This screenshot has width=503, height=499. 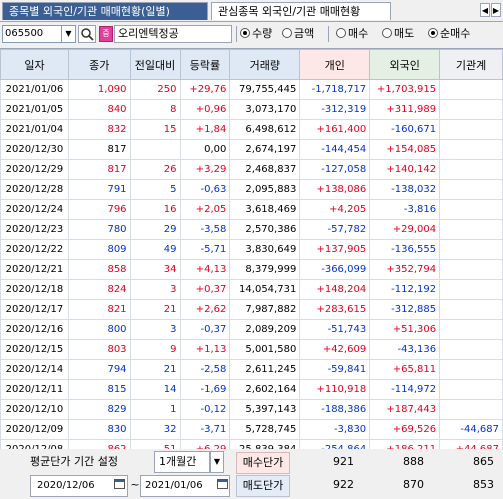 I want to click on cell-change: 34, so click(x=155, y=269).